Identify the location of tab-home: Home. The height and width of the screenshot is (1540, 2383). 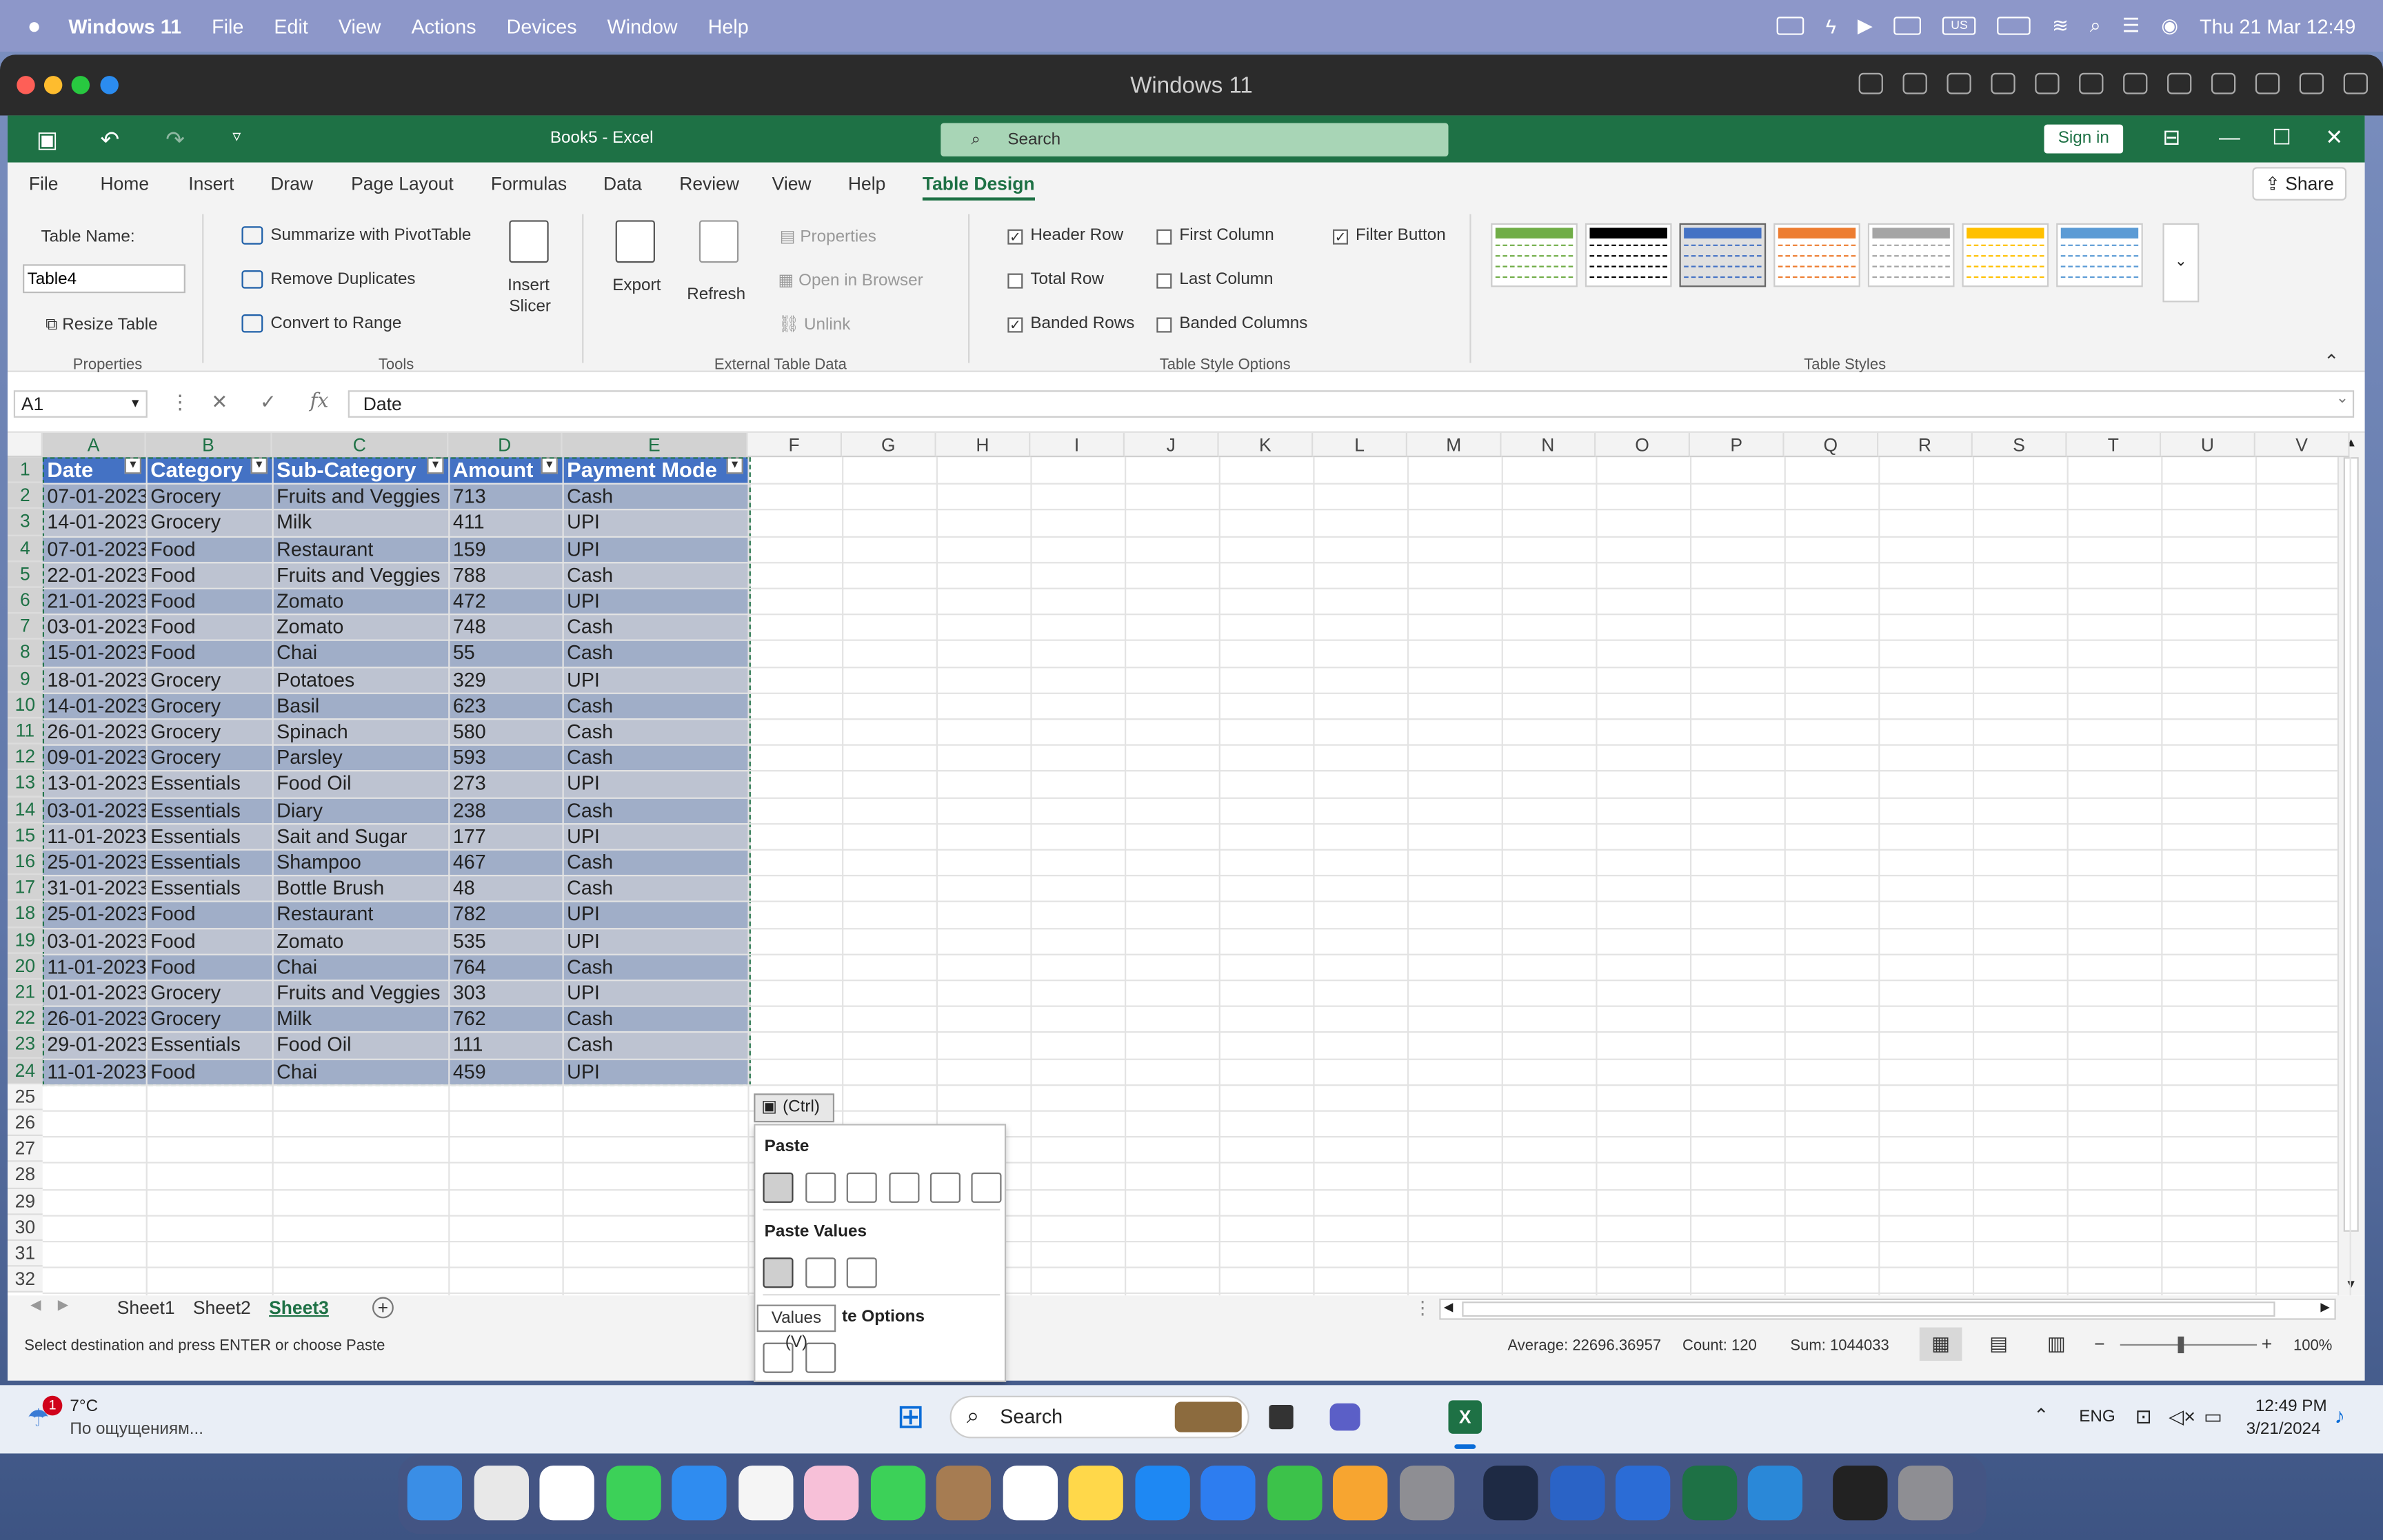
(124, 184).